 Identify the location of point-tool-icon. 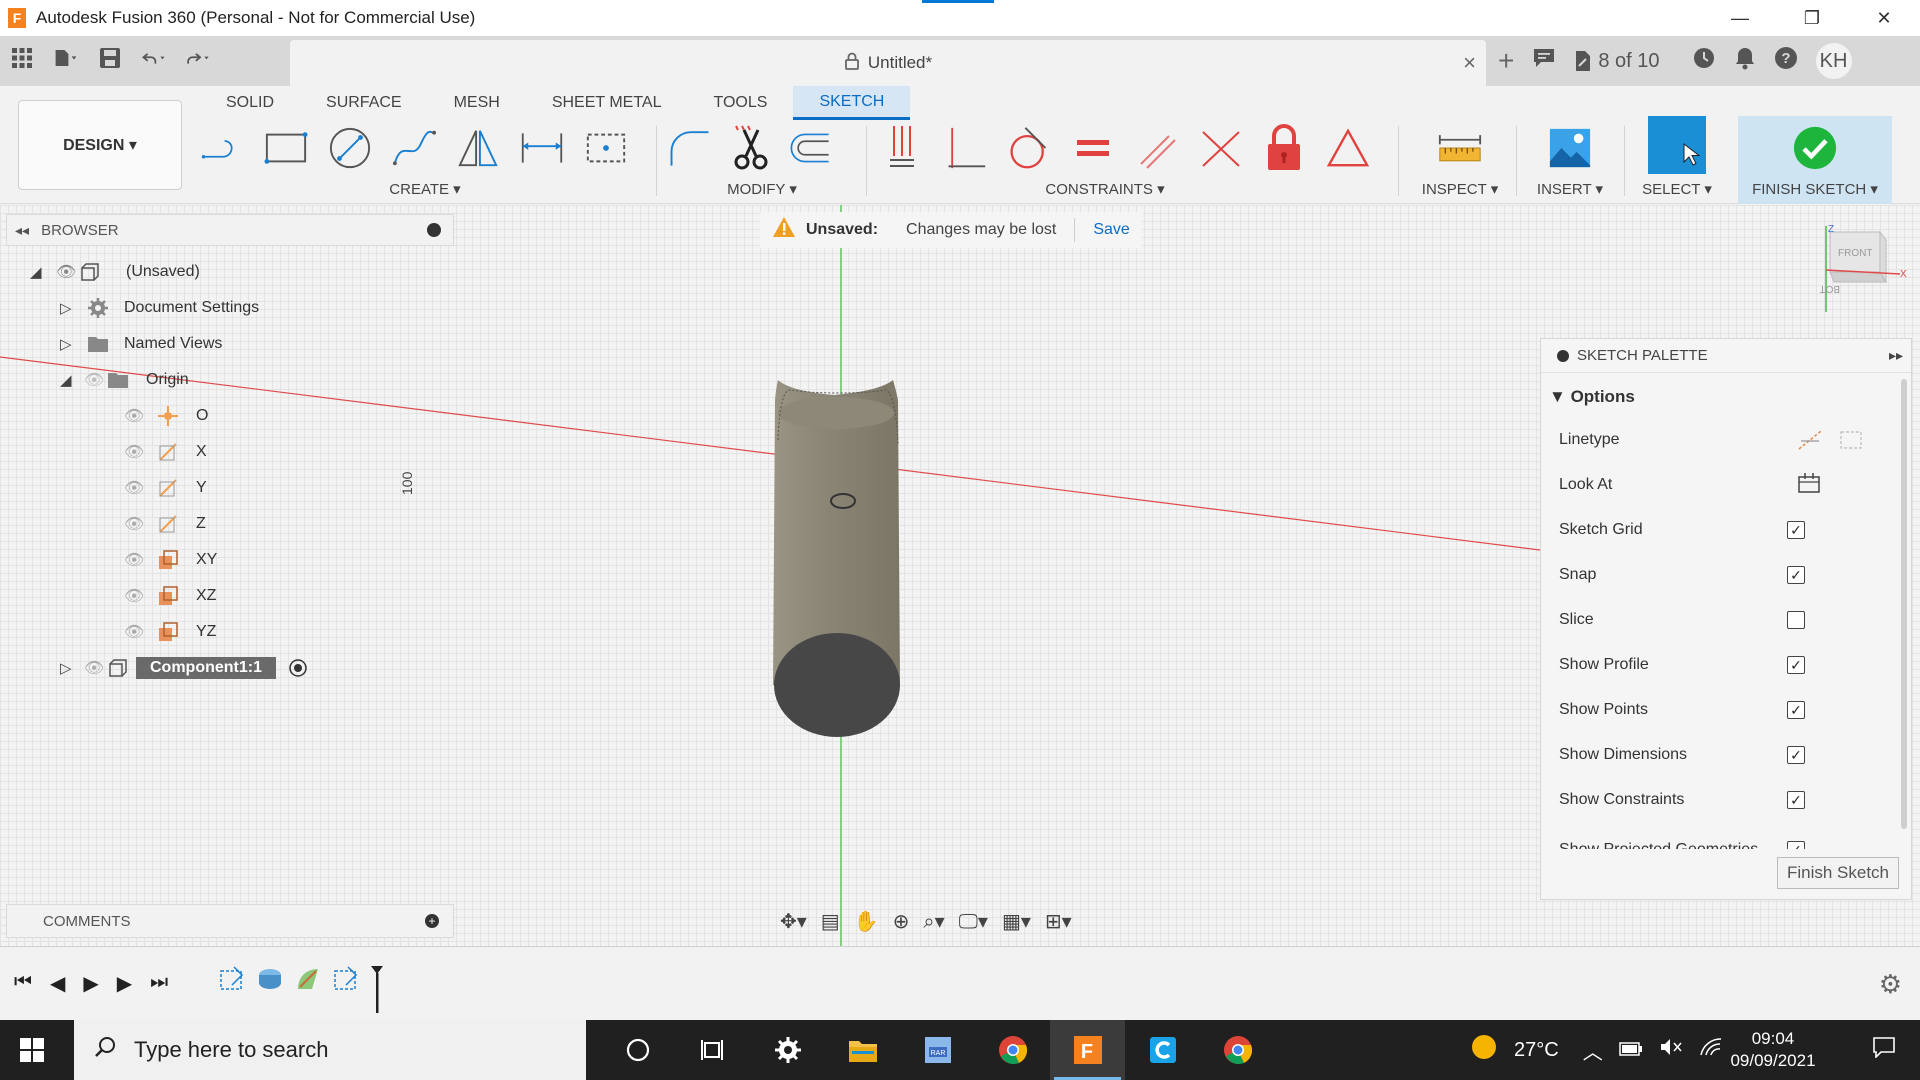
(606, 148).